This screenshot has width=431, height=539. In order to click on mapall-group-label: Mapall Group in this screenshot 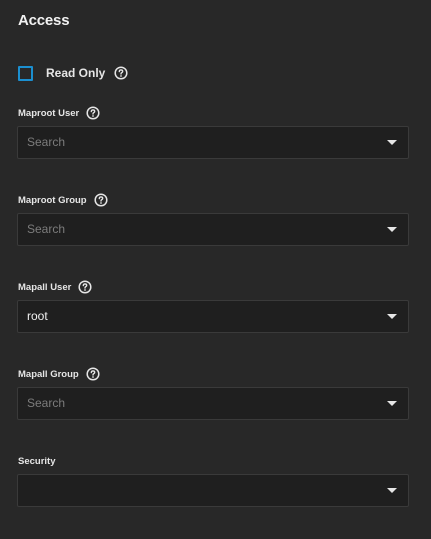, I will do `click(59, 374)`.